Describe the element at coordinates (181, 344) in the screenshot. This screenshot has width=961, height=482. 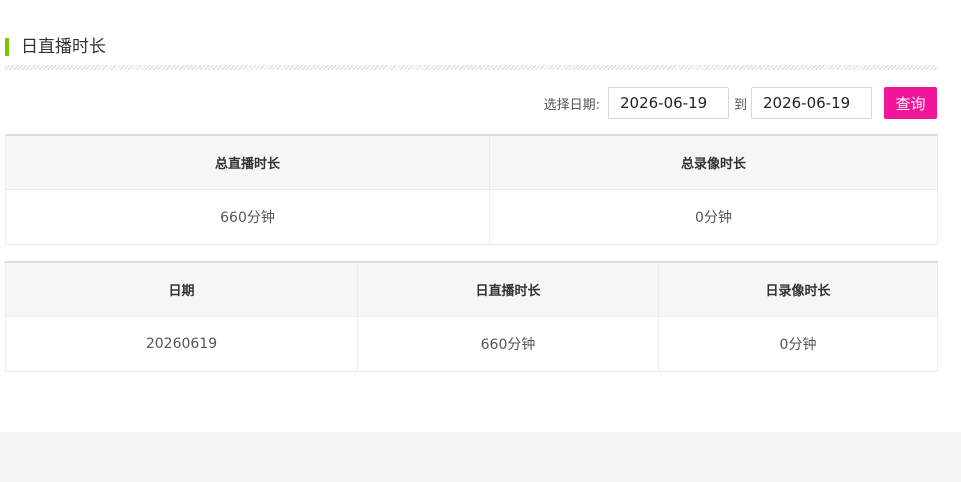
I see `cell-date: 20260619` at that location.